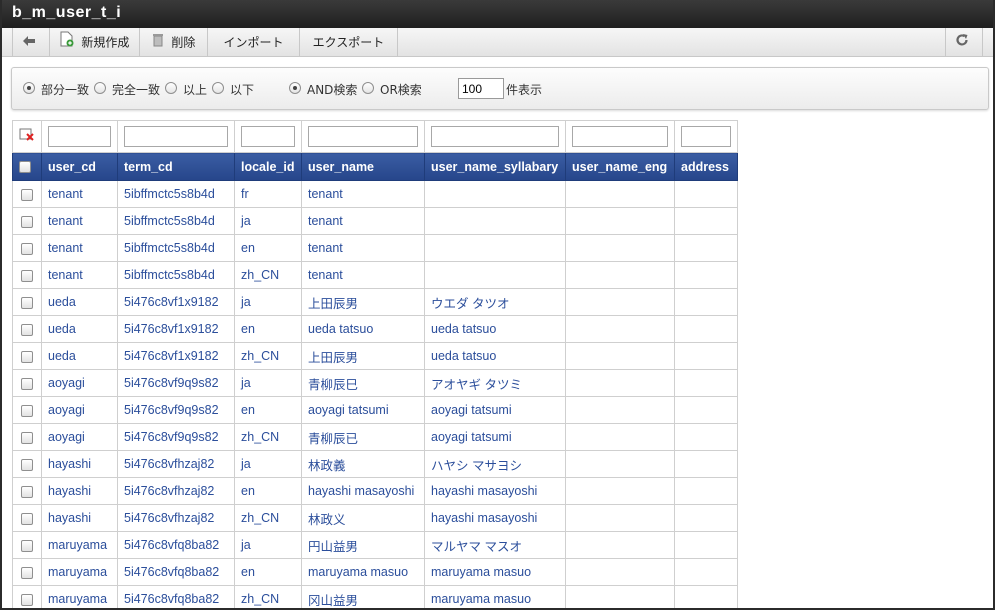 The image size is (995, 610). Describe the element at coordinates (29, 88) in the screenshot. I see `match-partial-radio` at that location.